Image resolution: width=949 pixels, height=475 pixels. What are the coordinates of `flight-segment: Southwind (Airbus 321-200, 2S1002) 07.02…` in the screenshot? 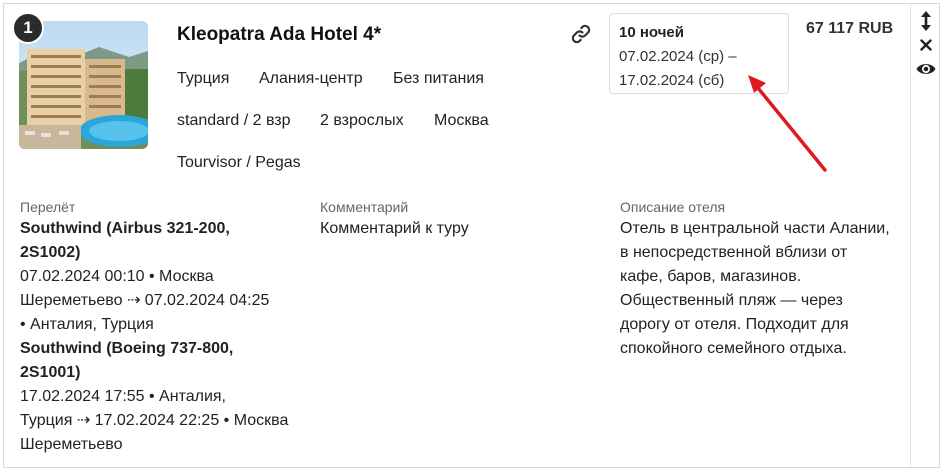 It's located at (160, 277).